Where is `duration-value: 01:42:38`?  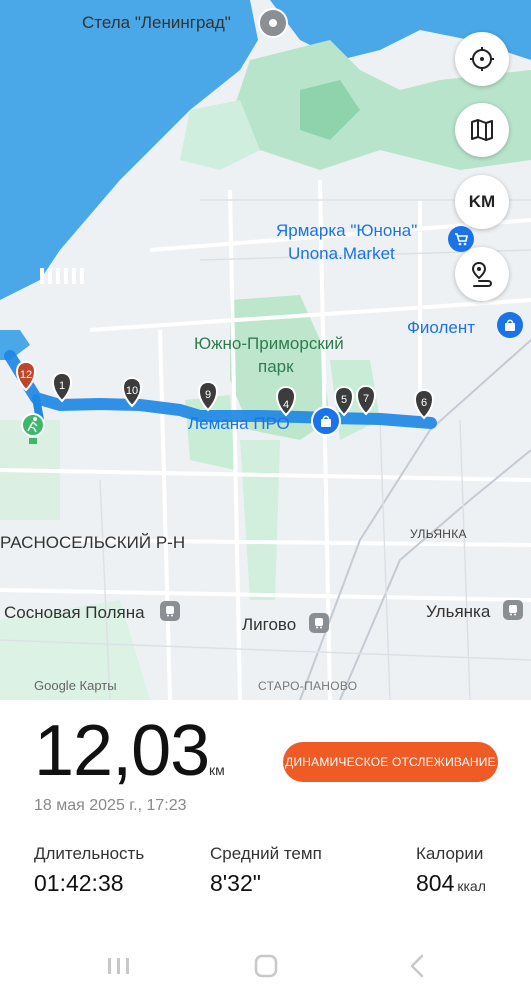 duration-value: 01:42:38 is located at coordinates (79, 883).